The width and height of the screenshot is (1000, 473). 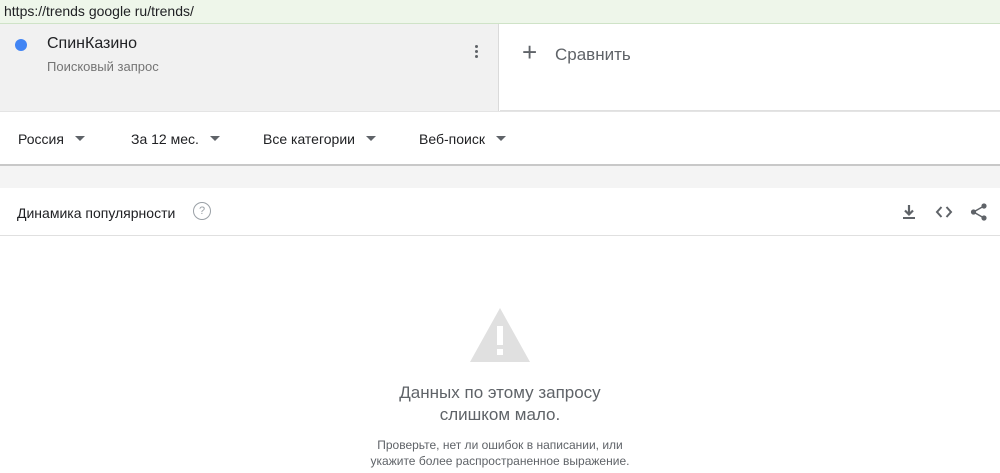 What do you see at coordinates (500, 12) in the screenshot?
I see `browser-address-bar: https://trends google ru/trends/` at bounding box center [500, 12].